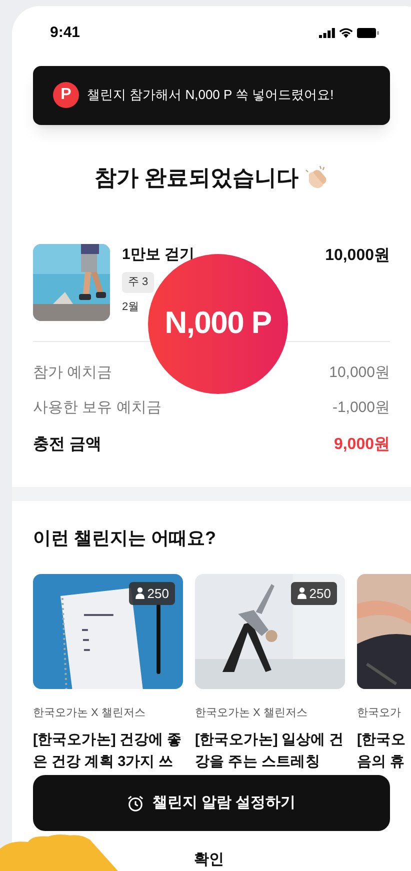 The width and height of the screenshot is (411, 871). I want to click on battery-icon, so click(368, 33).